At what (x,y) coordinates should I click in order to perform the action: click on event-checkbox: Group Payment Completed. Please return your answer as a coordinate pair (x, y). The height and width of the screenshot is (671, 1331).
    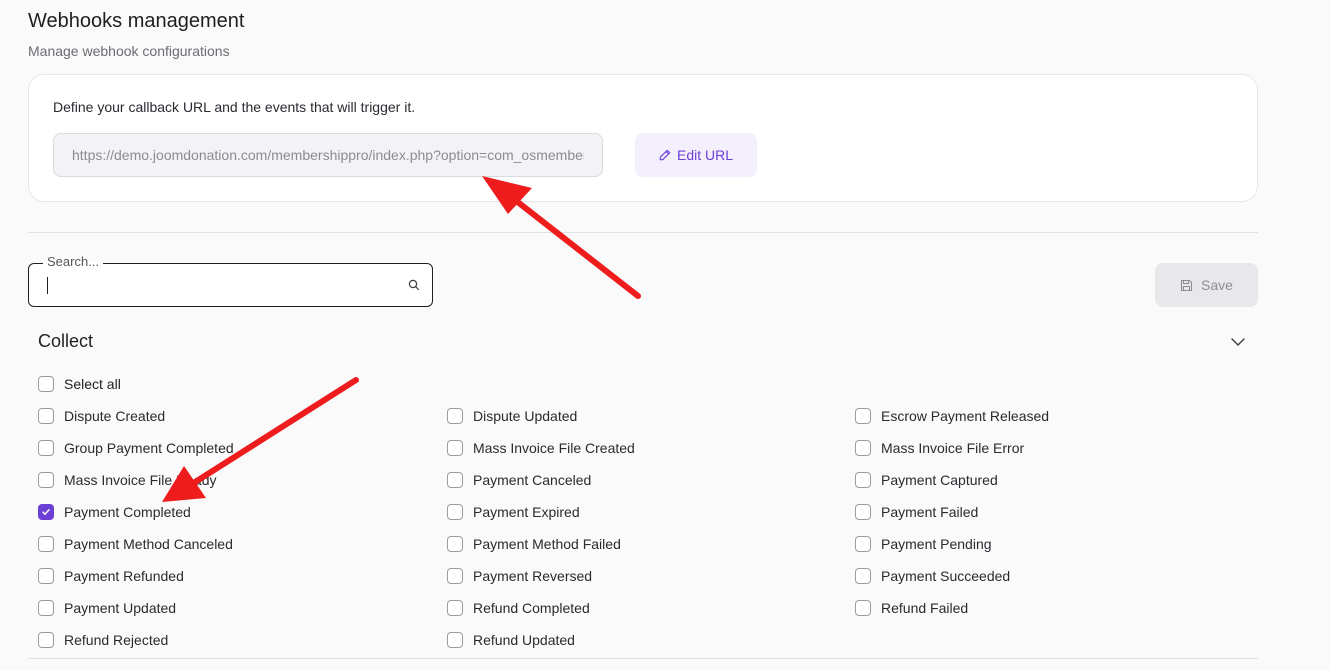
    Looking at the image, I should click on (136, 448).